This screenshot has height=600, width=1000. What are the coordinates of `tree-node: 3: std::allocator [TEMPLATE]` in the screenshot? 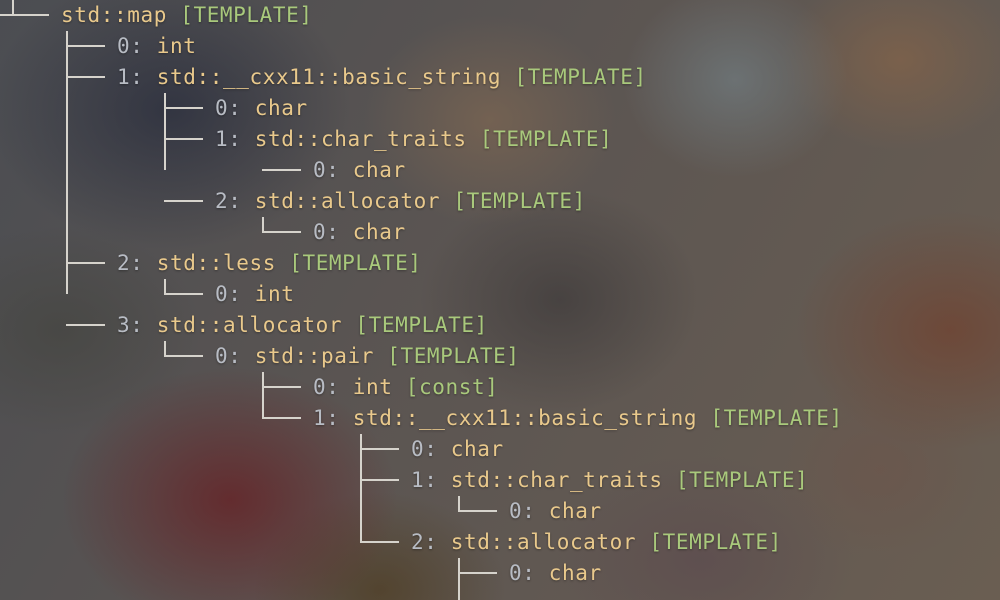 It's located at (302, 325).